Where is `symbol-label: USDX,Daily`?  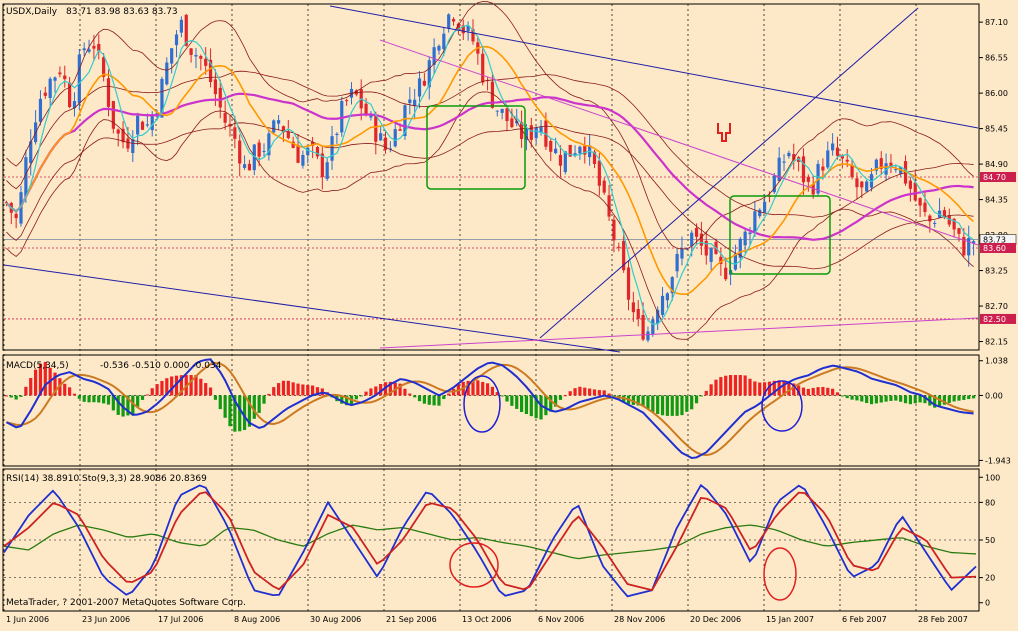
symbol-label: USDX,Daily is located at coordinates (32, 12).